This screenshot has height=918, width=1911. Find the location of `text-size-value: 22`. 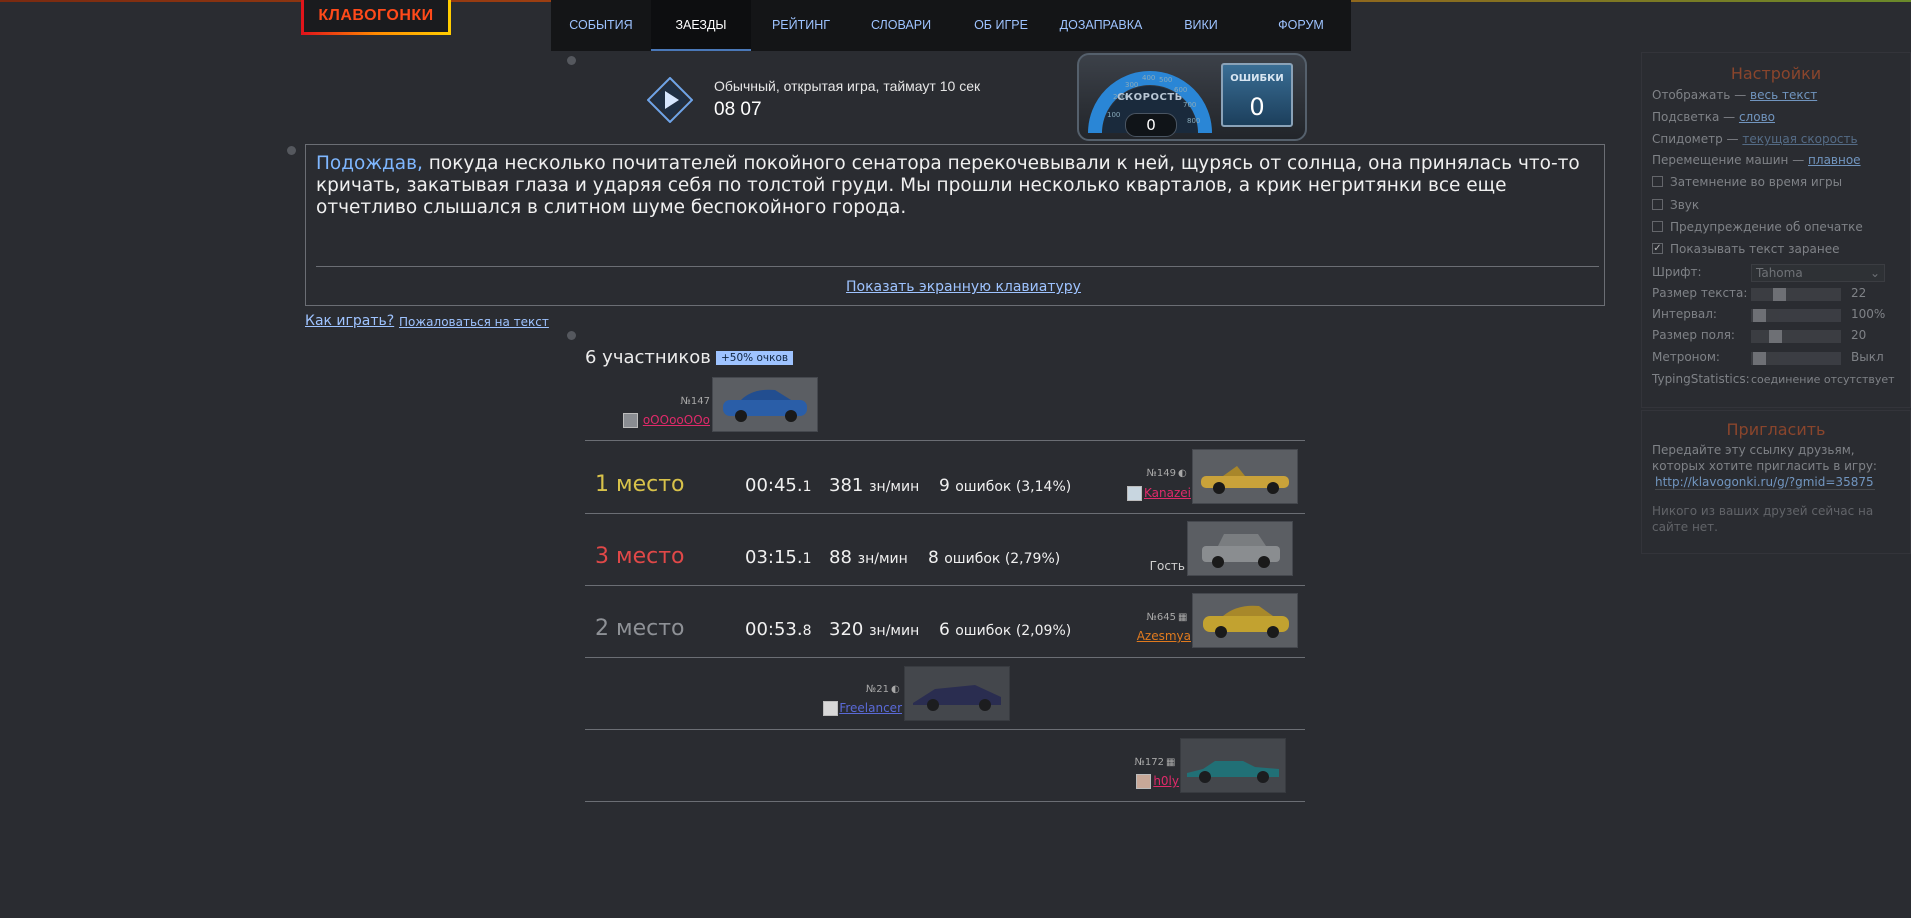

text-size-value: 22 is located at coordinates (1859, 293).